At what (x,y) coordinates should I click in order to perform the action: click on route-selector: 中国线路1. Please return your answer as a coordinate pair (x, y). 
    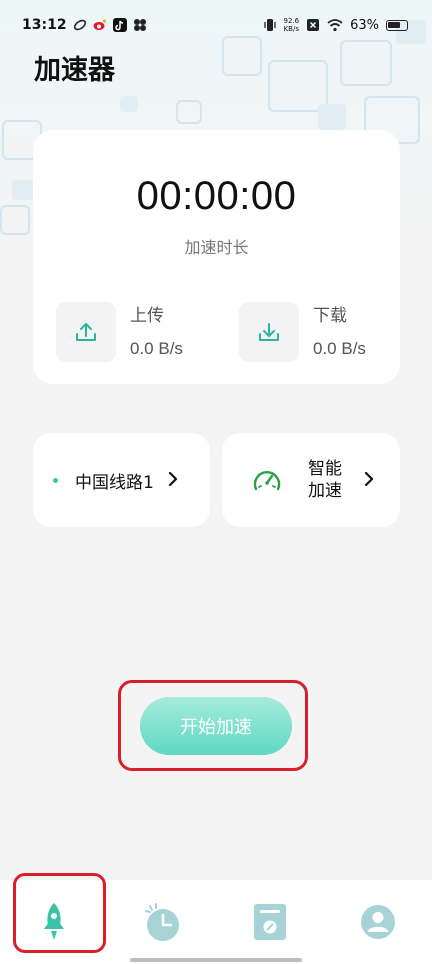
    Looking at the image, I should click on (121, 480).